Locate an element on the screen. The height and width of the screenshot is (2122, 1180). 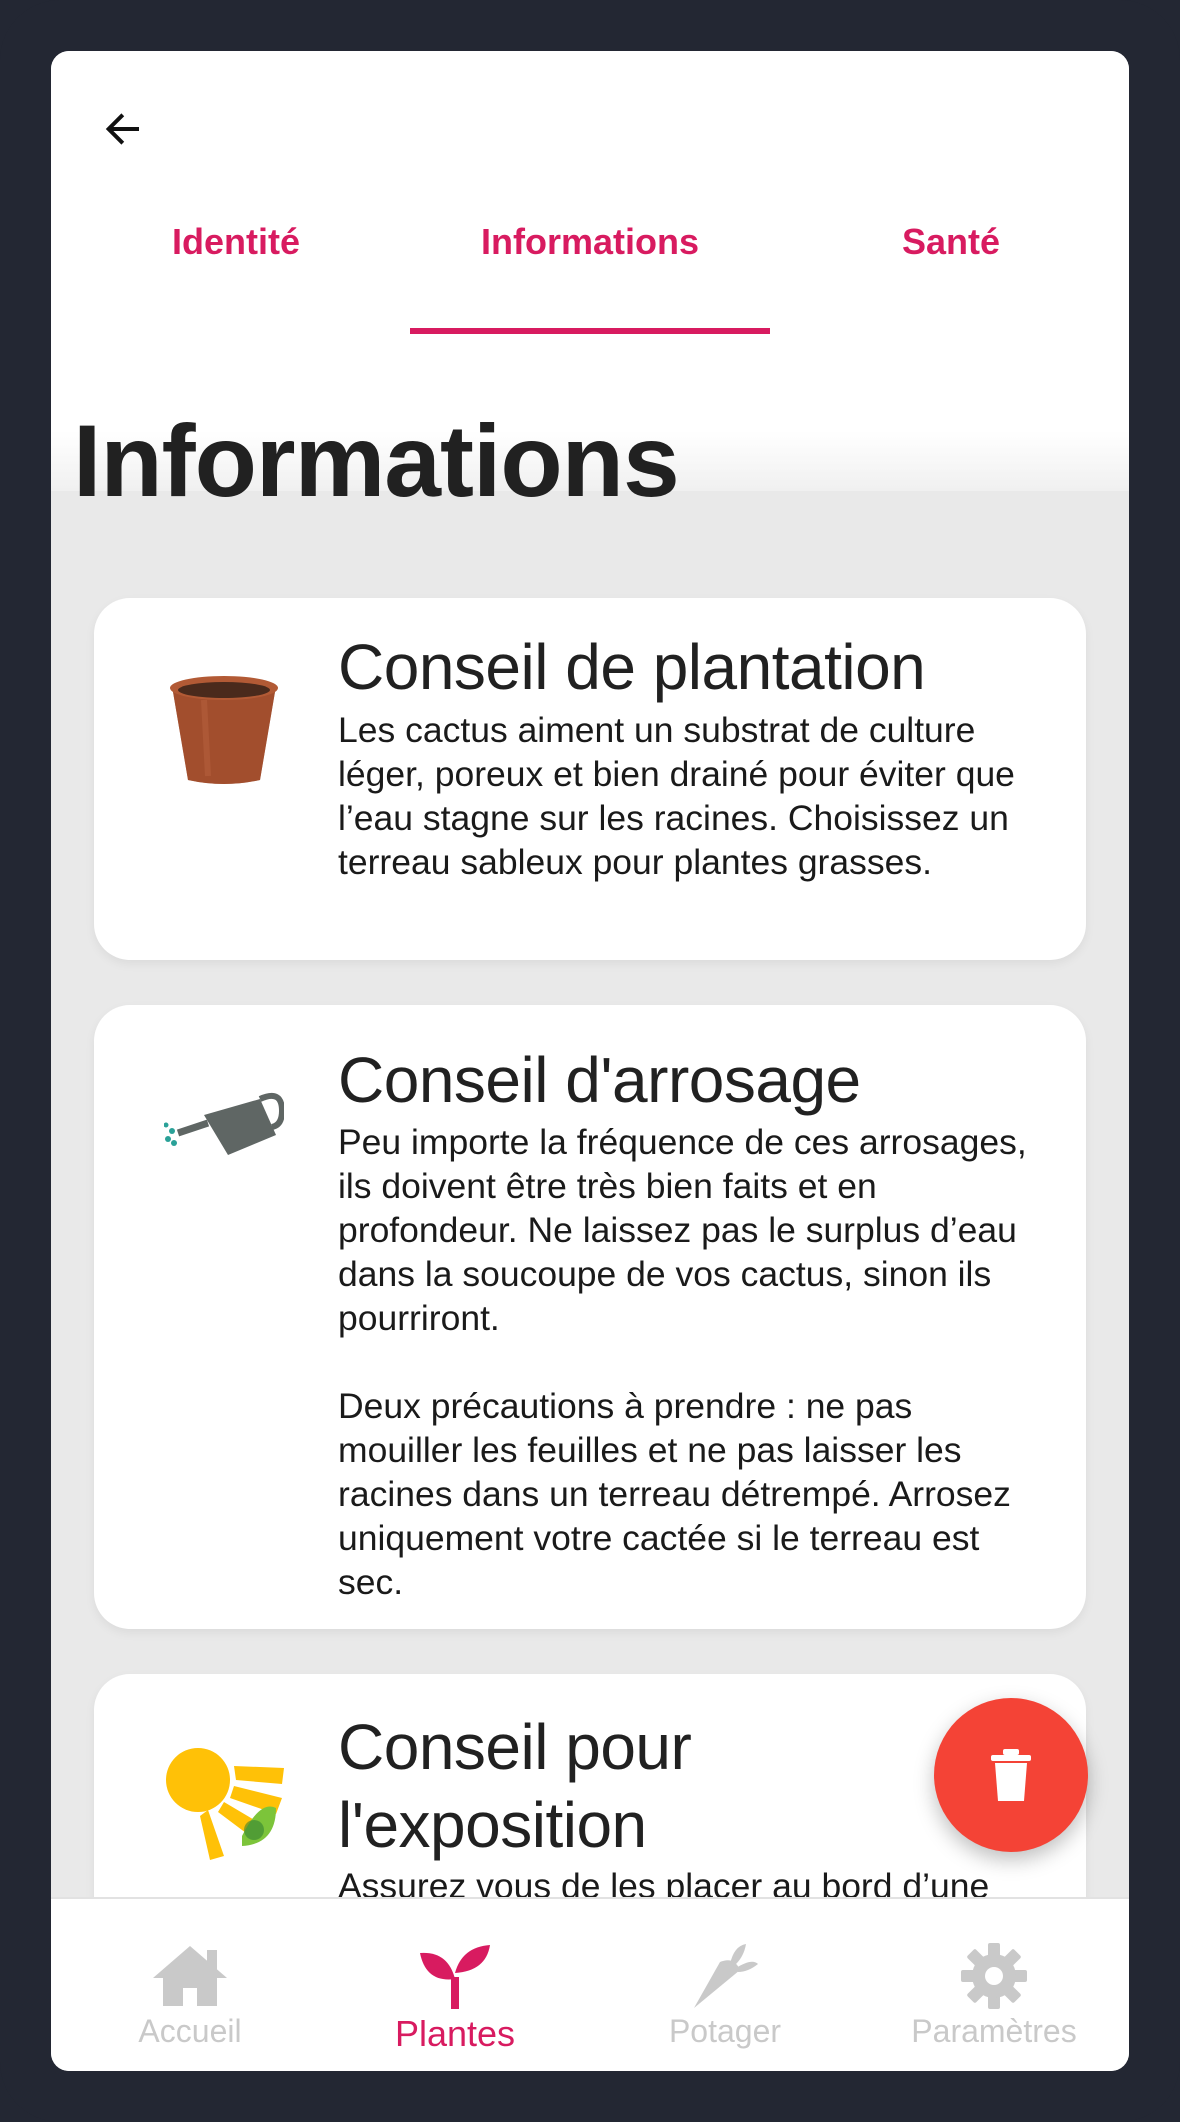
trash-icon is located at coordinates (1011, 1775).